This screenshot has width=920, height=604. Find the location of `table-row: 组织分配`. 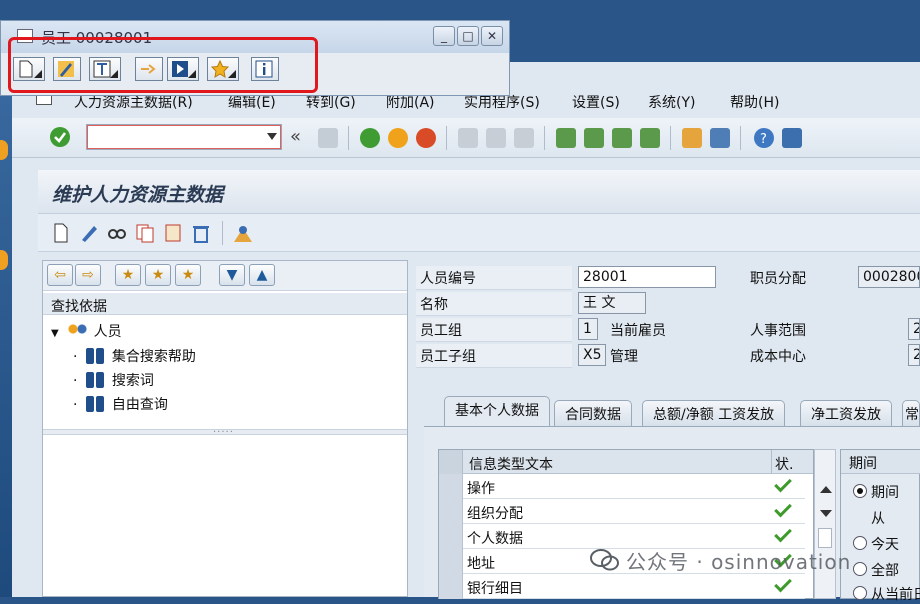

table-row: 组织分配 is located at coordinates (622, 511).